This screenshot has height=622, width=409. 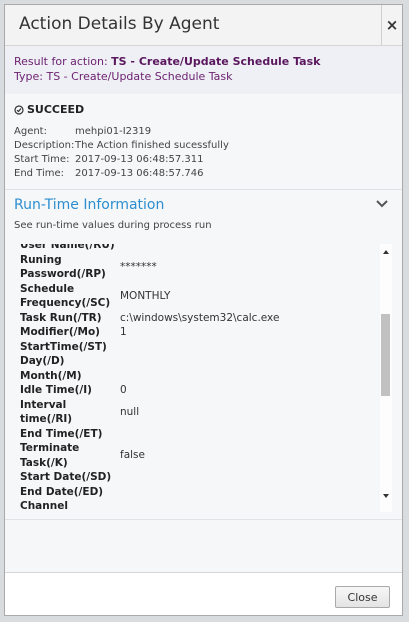 What do you see at coordinates (39, 173) in the screenshot?
I see `info-label: End Time:` at bounding box center [39, 173].